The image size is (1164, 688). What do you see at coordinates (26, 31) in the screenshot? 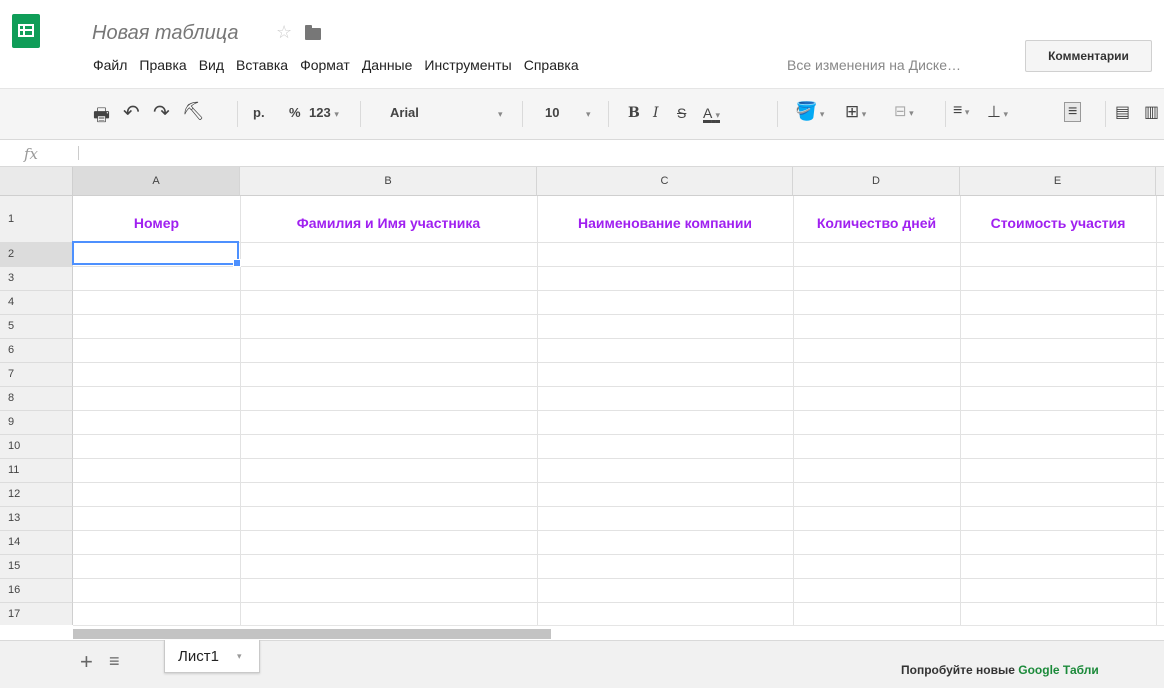
I see `sheets-logo-icon` at bounding box center [26, 31].